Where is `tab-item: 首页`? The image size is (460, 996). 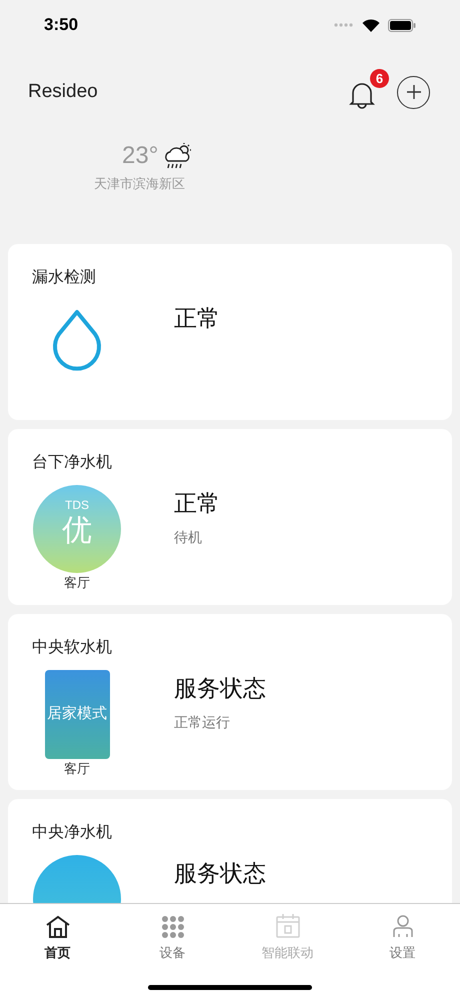 tab-item: 首页 is located at coordinates (57, 938).